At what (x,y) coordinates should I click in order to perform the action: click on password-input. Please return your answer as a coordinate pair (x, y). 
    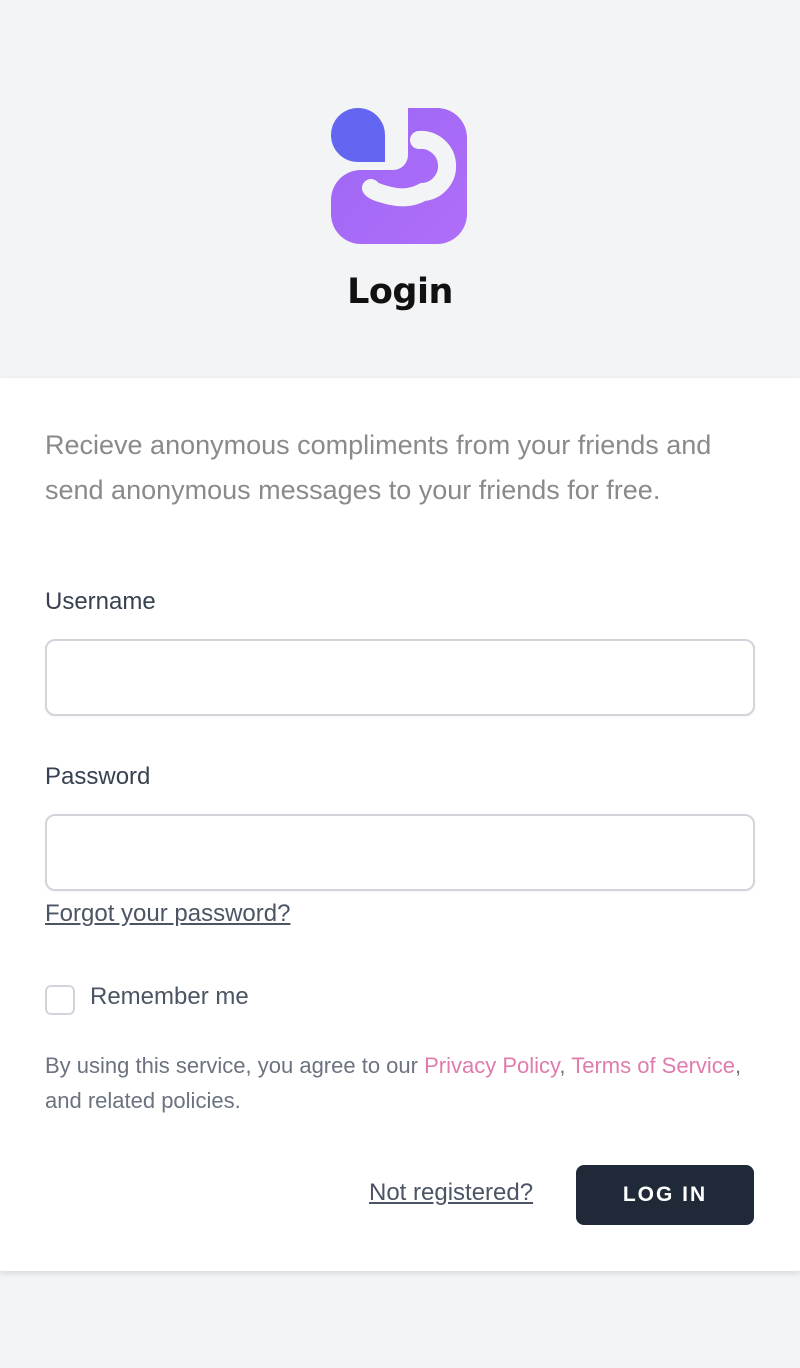
    Looking at the image, I should click on (400, 852).